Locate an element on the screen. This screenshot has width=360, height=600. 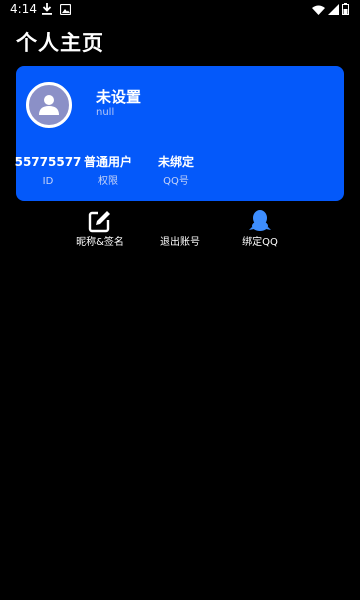
bind-qq-button: 绑定QQ is located at coordinates (260, 229).